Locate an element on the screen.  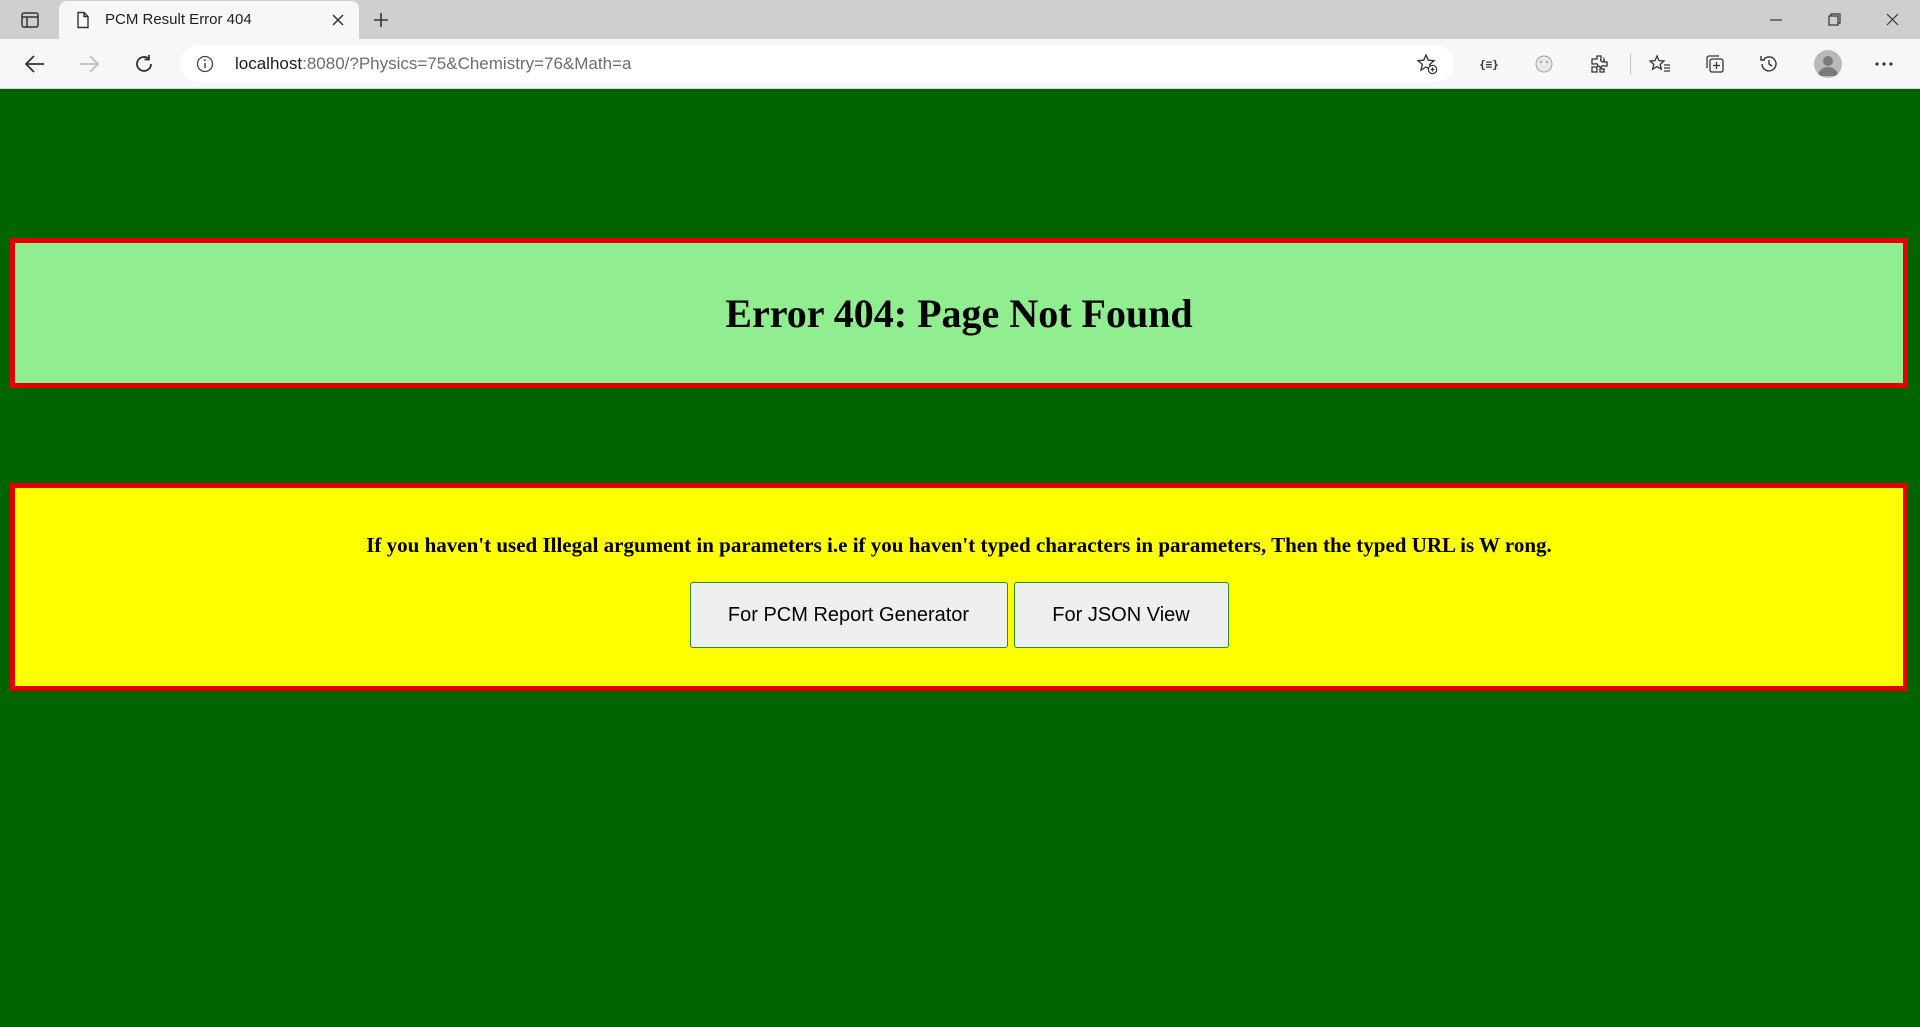
collections-icon is located at coordinates (1715, 64).